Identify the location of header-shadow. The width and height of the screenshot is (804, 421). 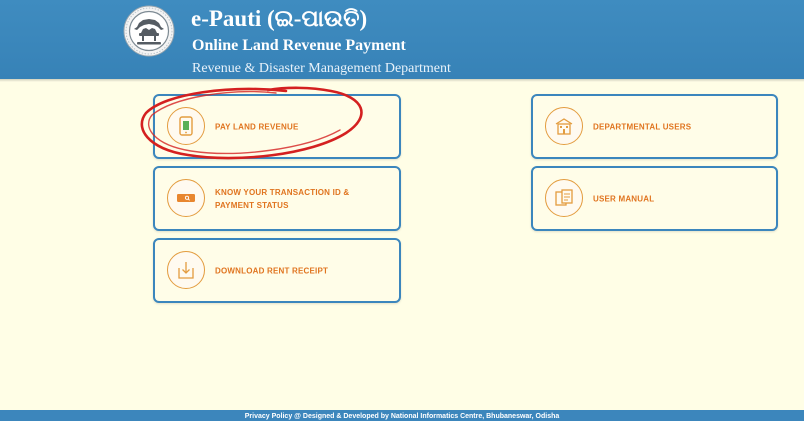
(402, 80).